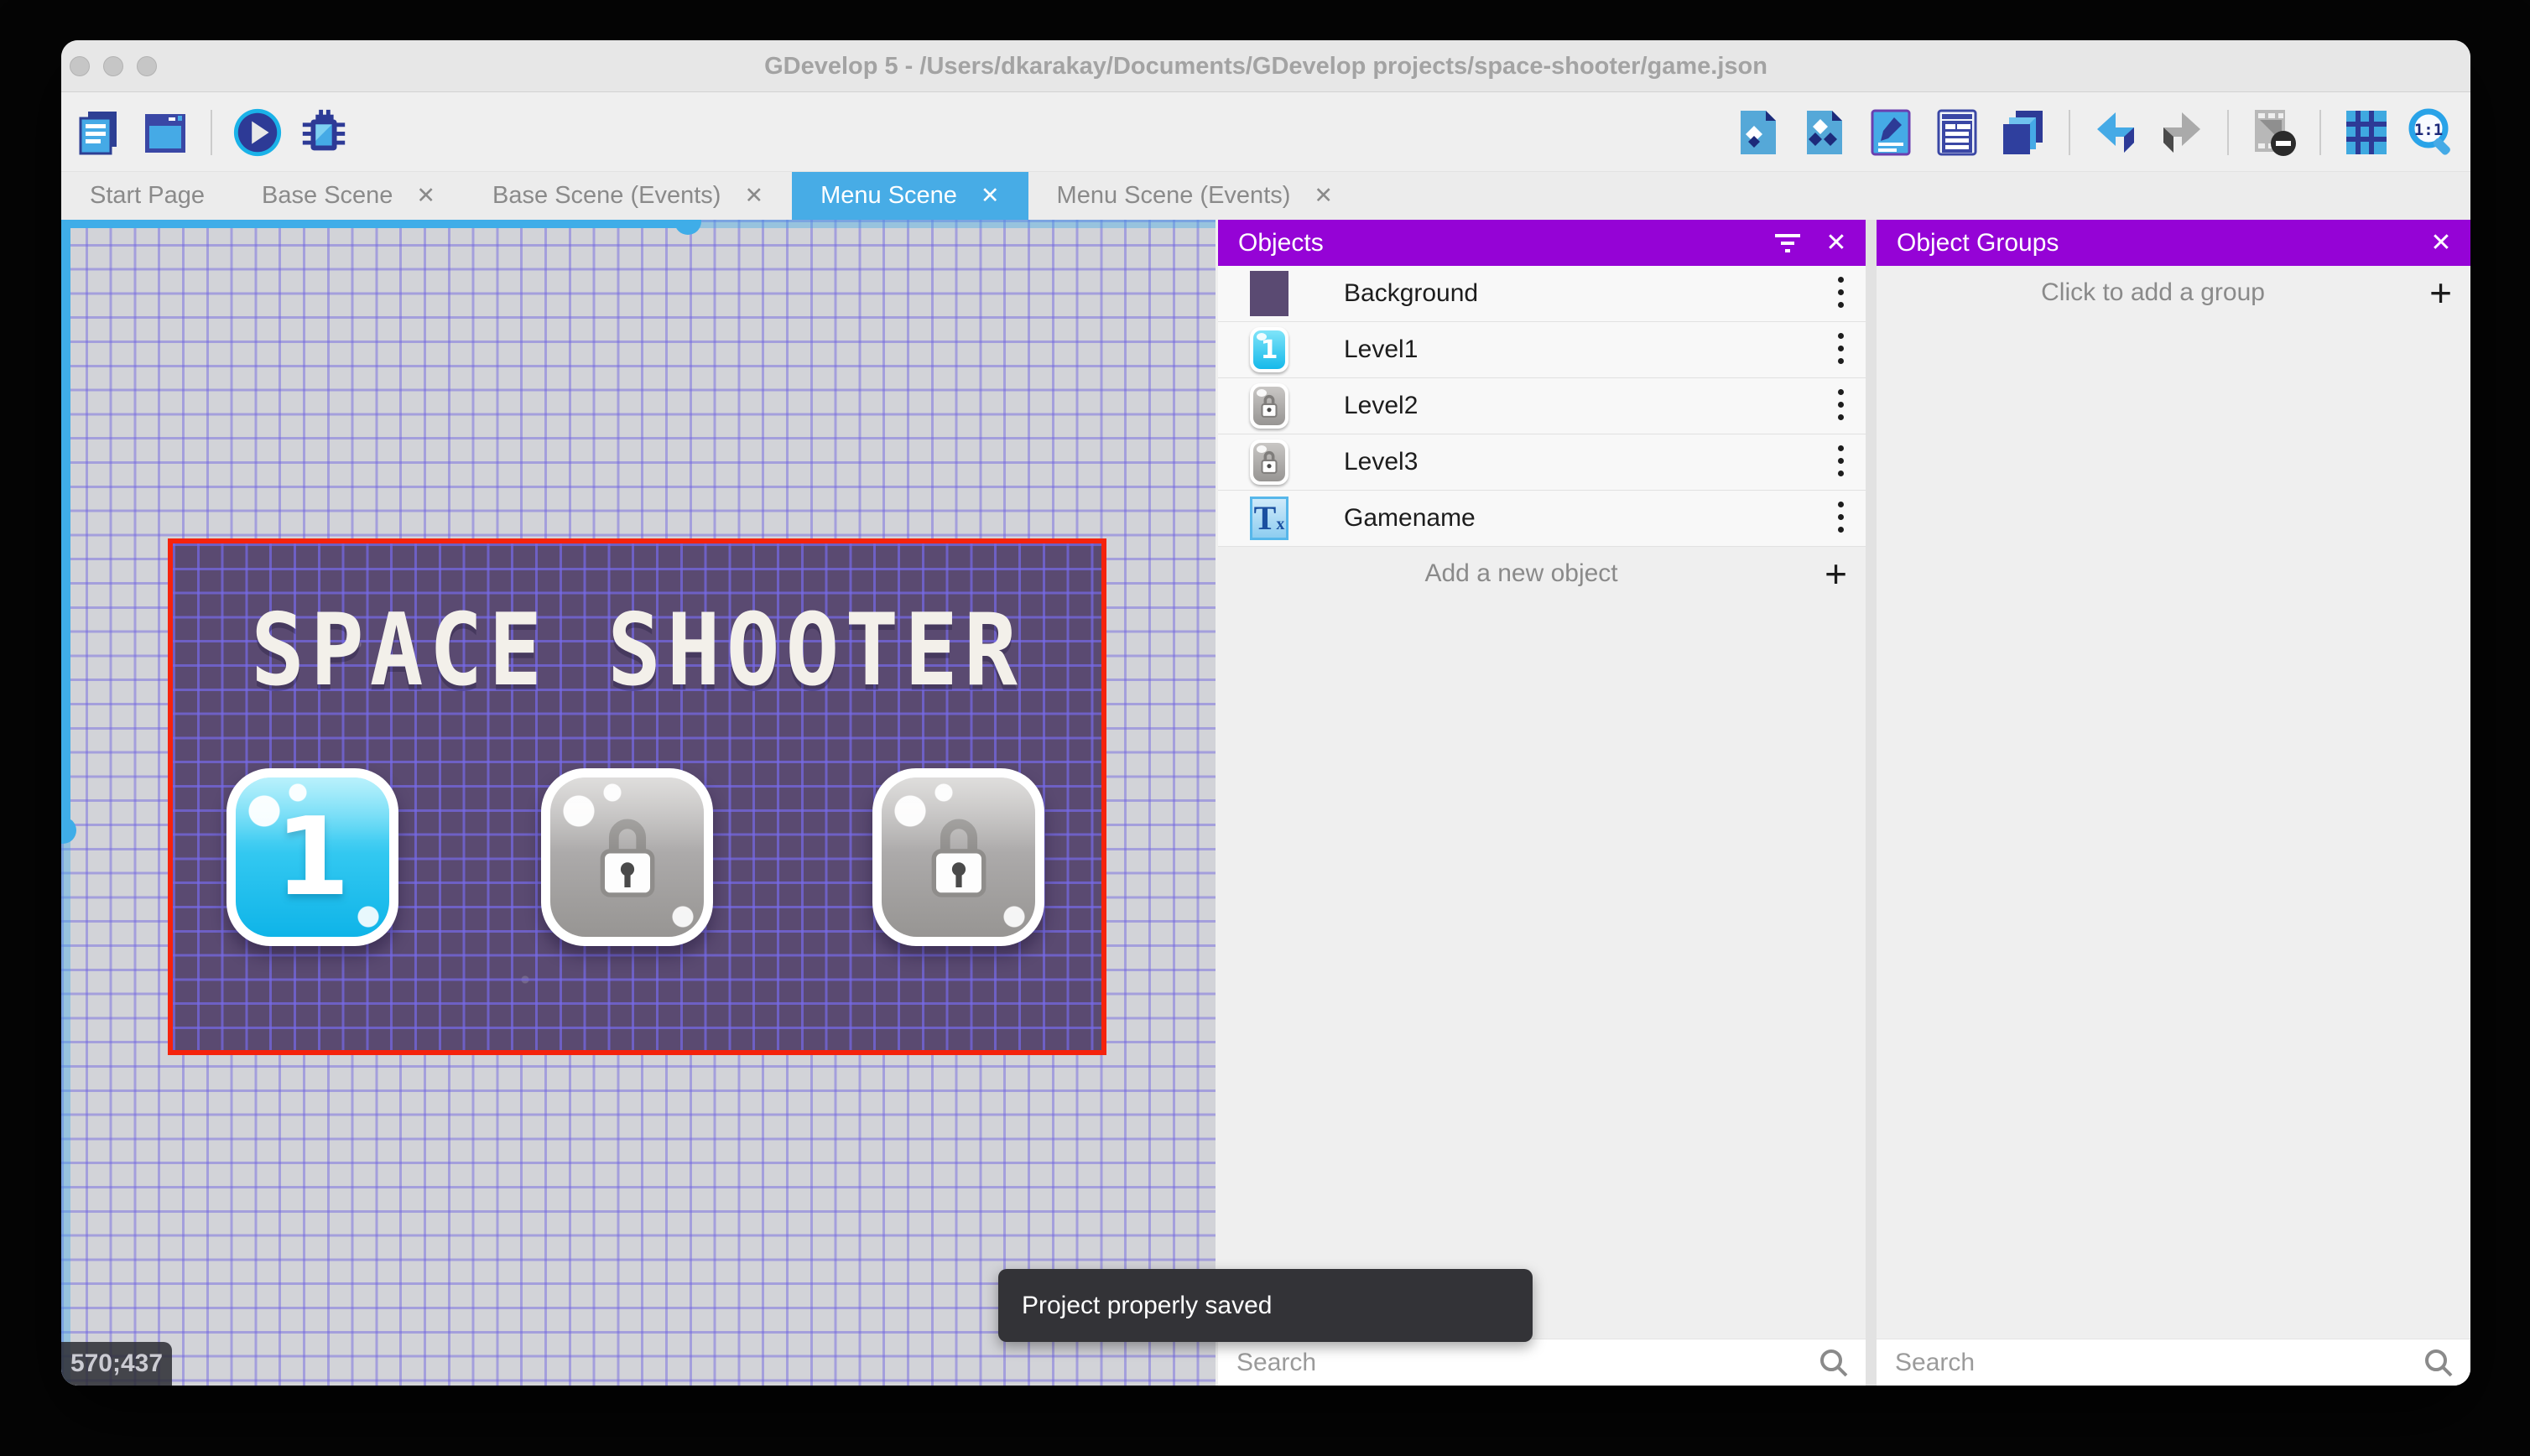 The image size is (2530, 1456). Describe the element at coordinates (68, 830) in the screenshot. I see `vertical-scrollbar-knob` at that location.